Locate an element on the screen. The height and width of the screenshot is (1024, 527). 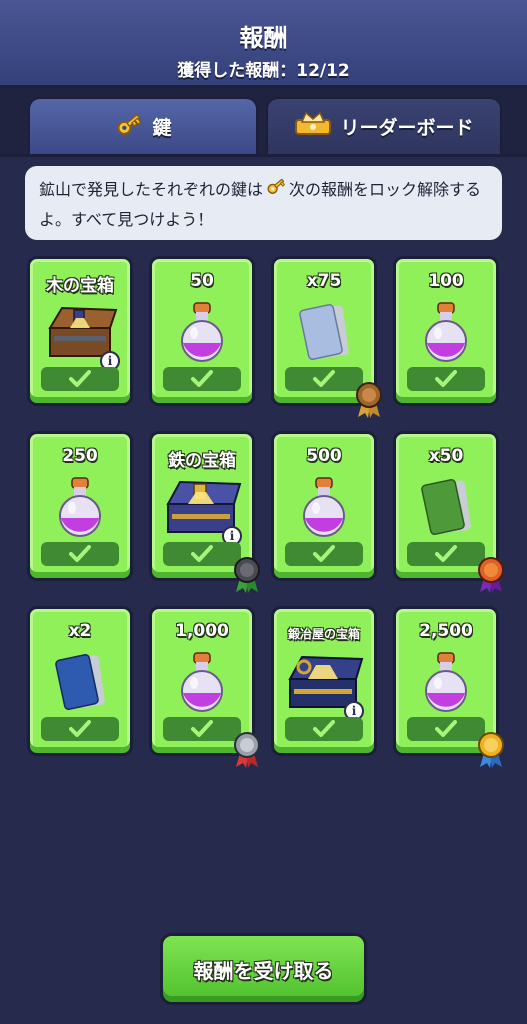
reward-card: 500 is located at coordinates (324, 506).